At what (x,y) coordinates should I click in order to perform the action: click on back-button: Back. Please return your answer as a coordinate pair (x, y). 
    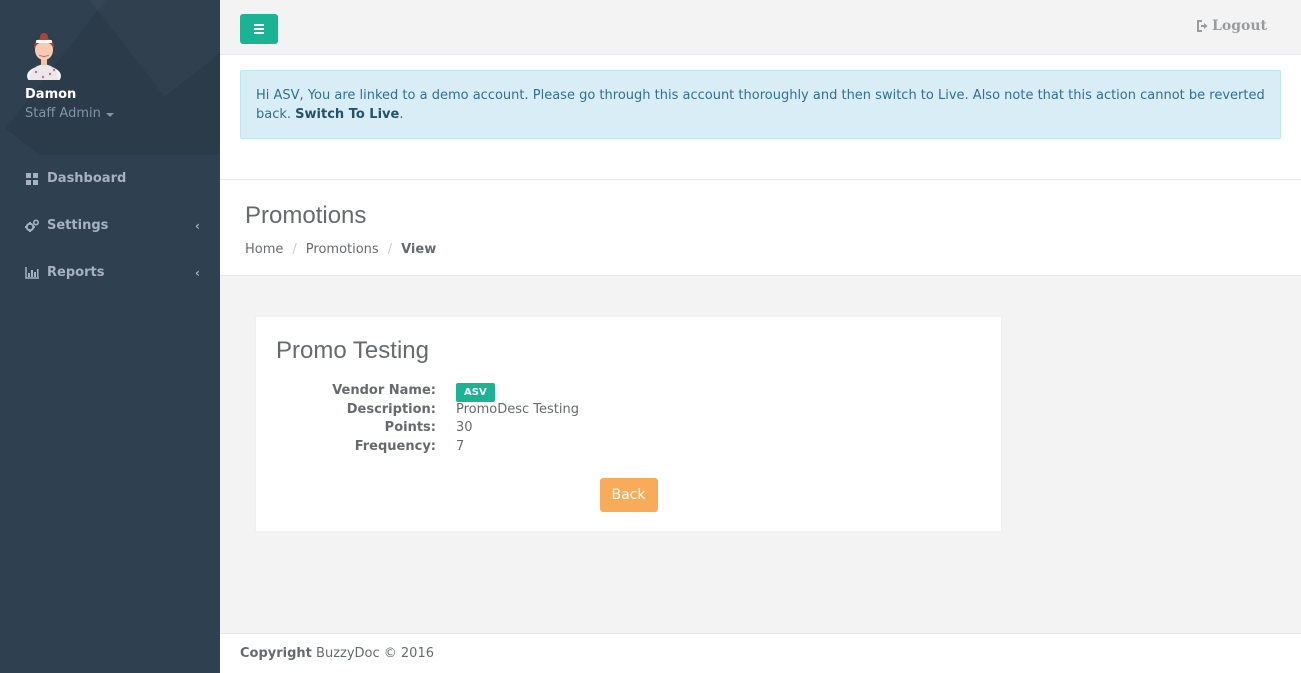
    Looking at the image, I should click on (628, 495).